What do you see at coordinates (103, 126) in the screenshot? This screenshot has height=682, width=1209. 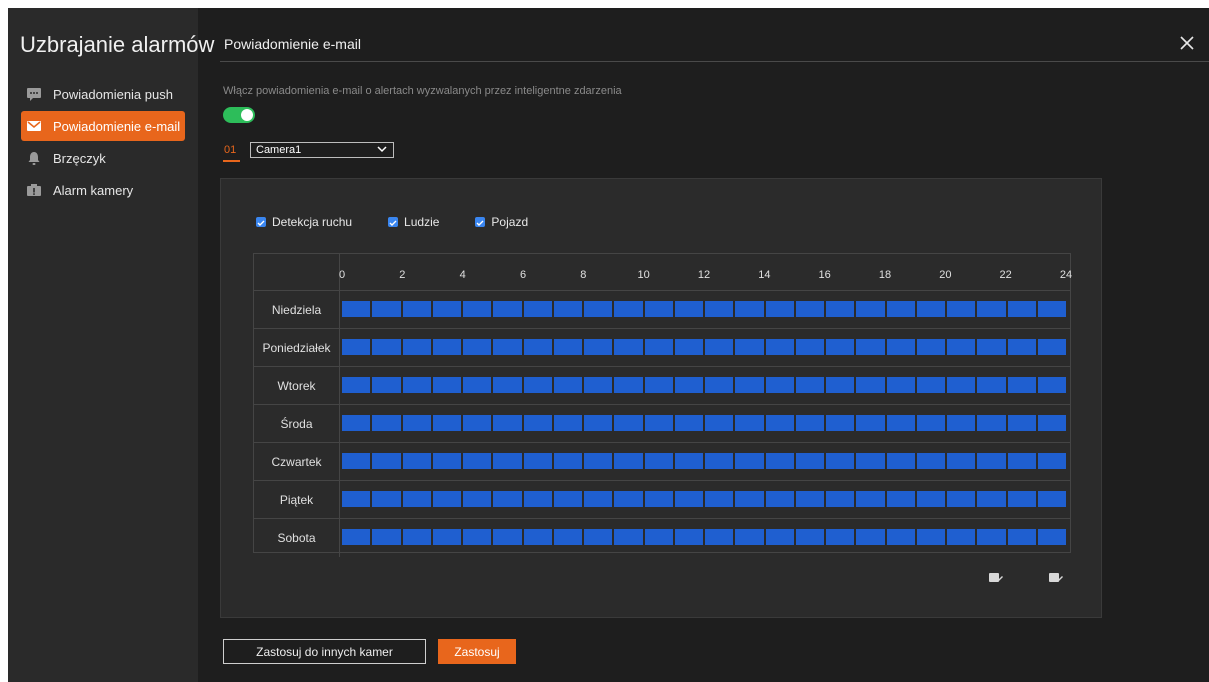 I see `sidebar-item-email: Powiadomienie e-mail` at bounding box center [103, 126].